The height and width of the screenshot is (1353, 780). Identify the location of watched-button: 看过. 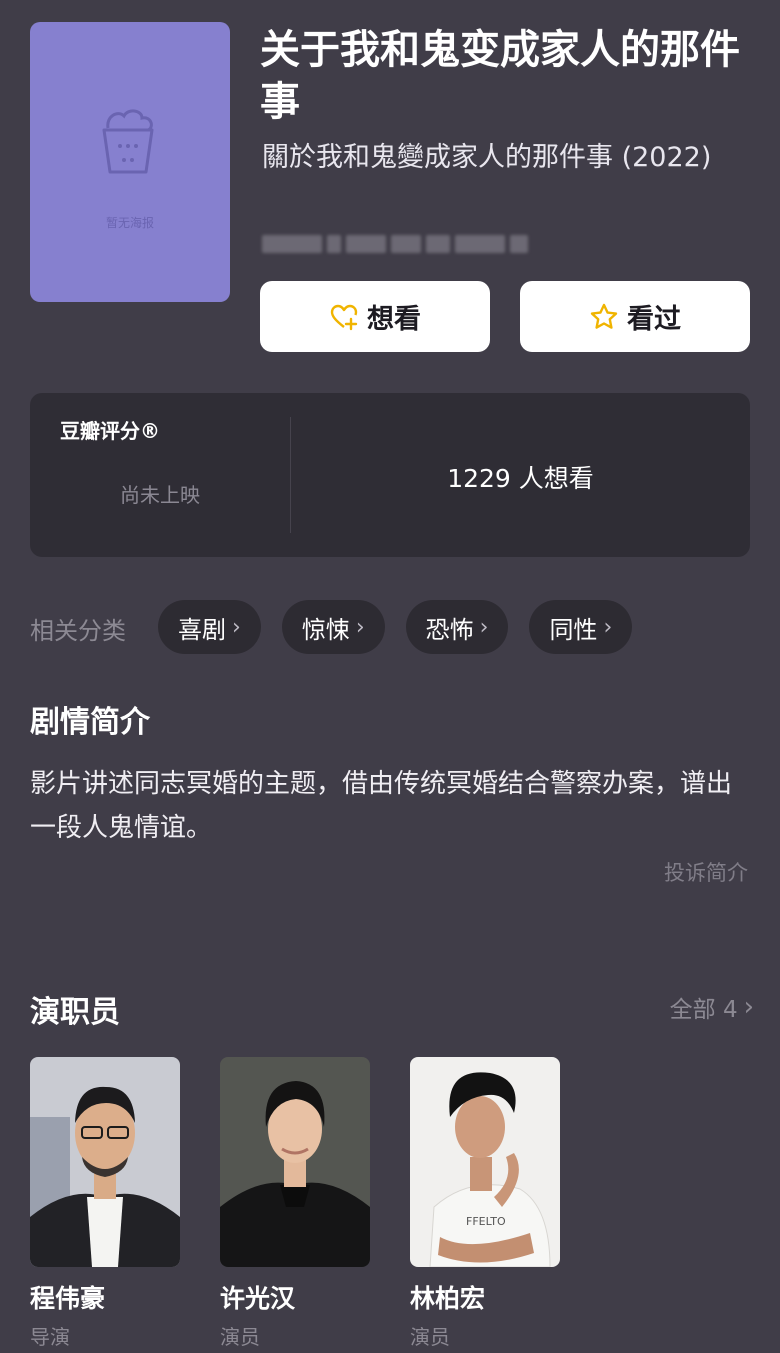
(635, 316).